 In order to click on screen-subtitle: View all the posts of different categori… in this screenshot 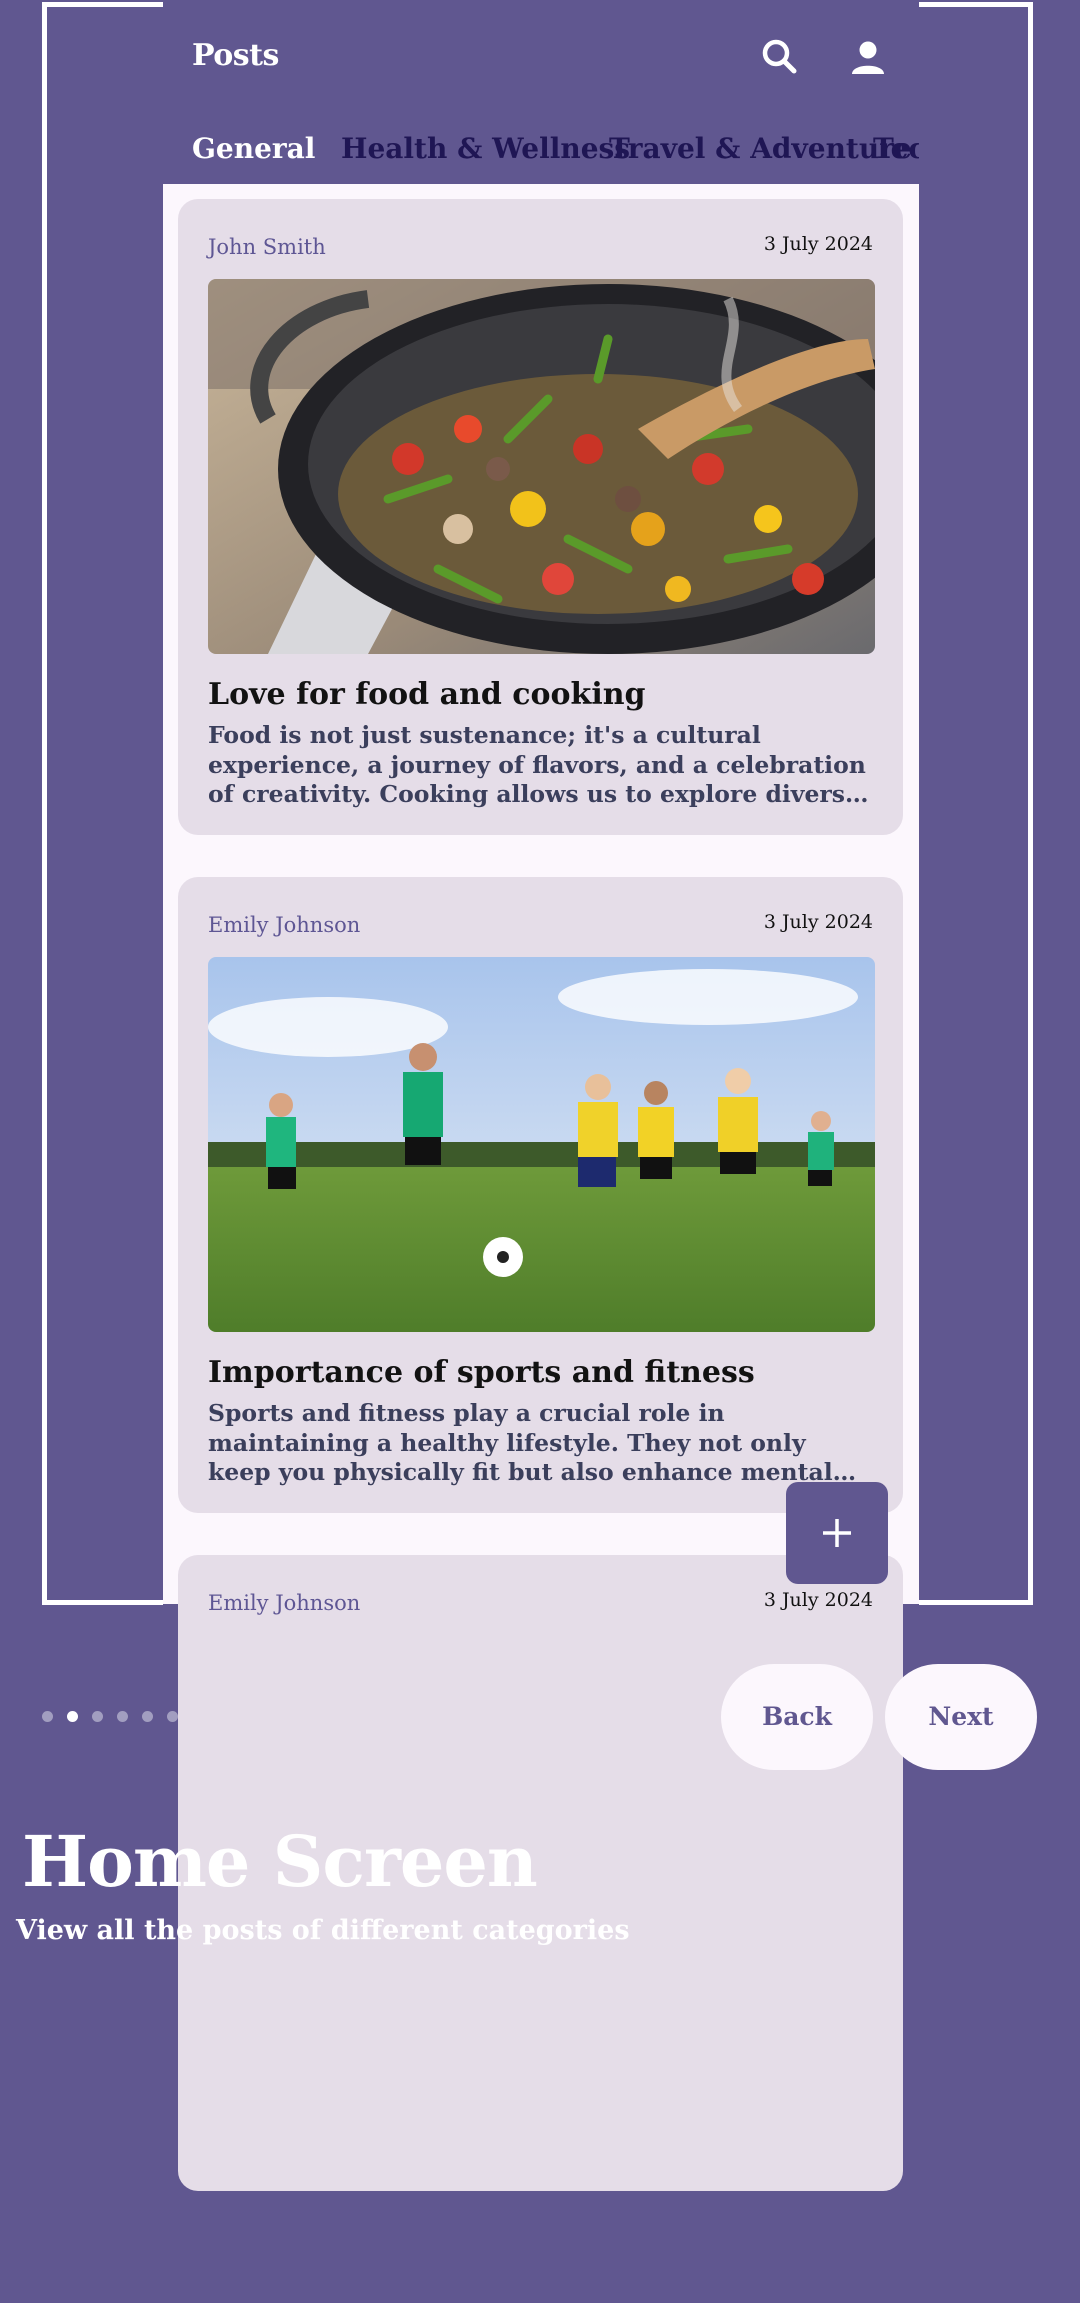, I will do `click(323, 1930)`.